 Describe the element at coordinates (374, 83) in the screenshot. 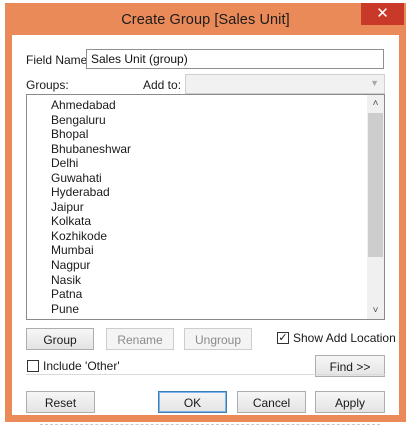

I see `chevron-down-icon: ▼` at that location.